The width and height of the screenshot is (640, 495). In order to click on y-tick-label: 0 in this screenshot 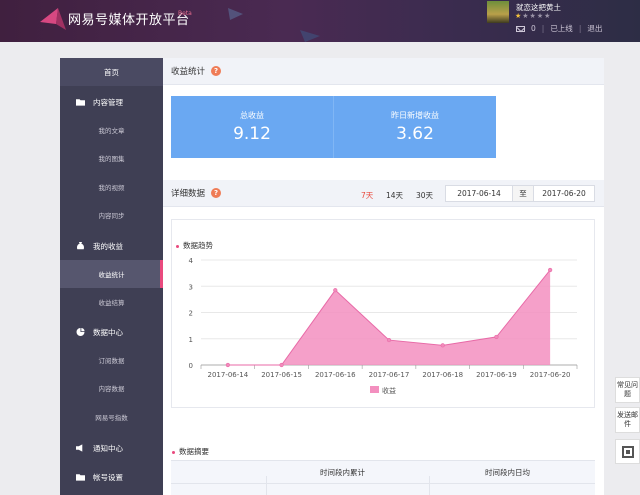, I will do `click(191, 366)`.